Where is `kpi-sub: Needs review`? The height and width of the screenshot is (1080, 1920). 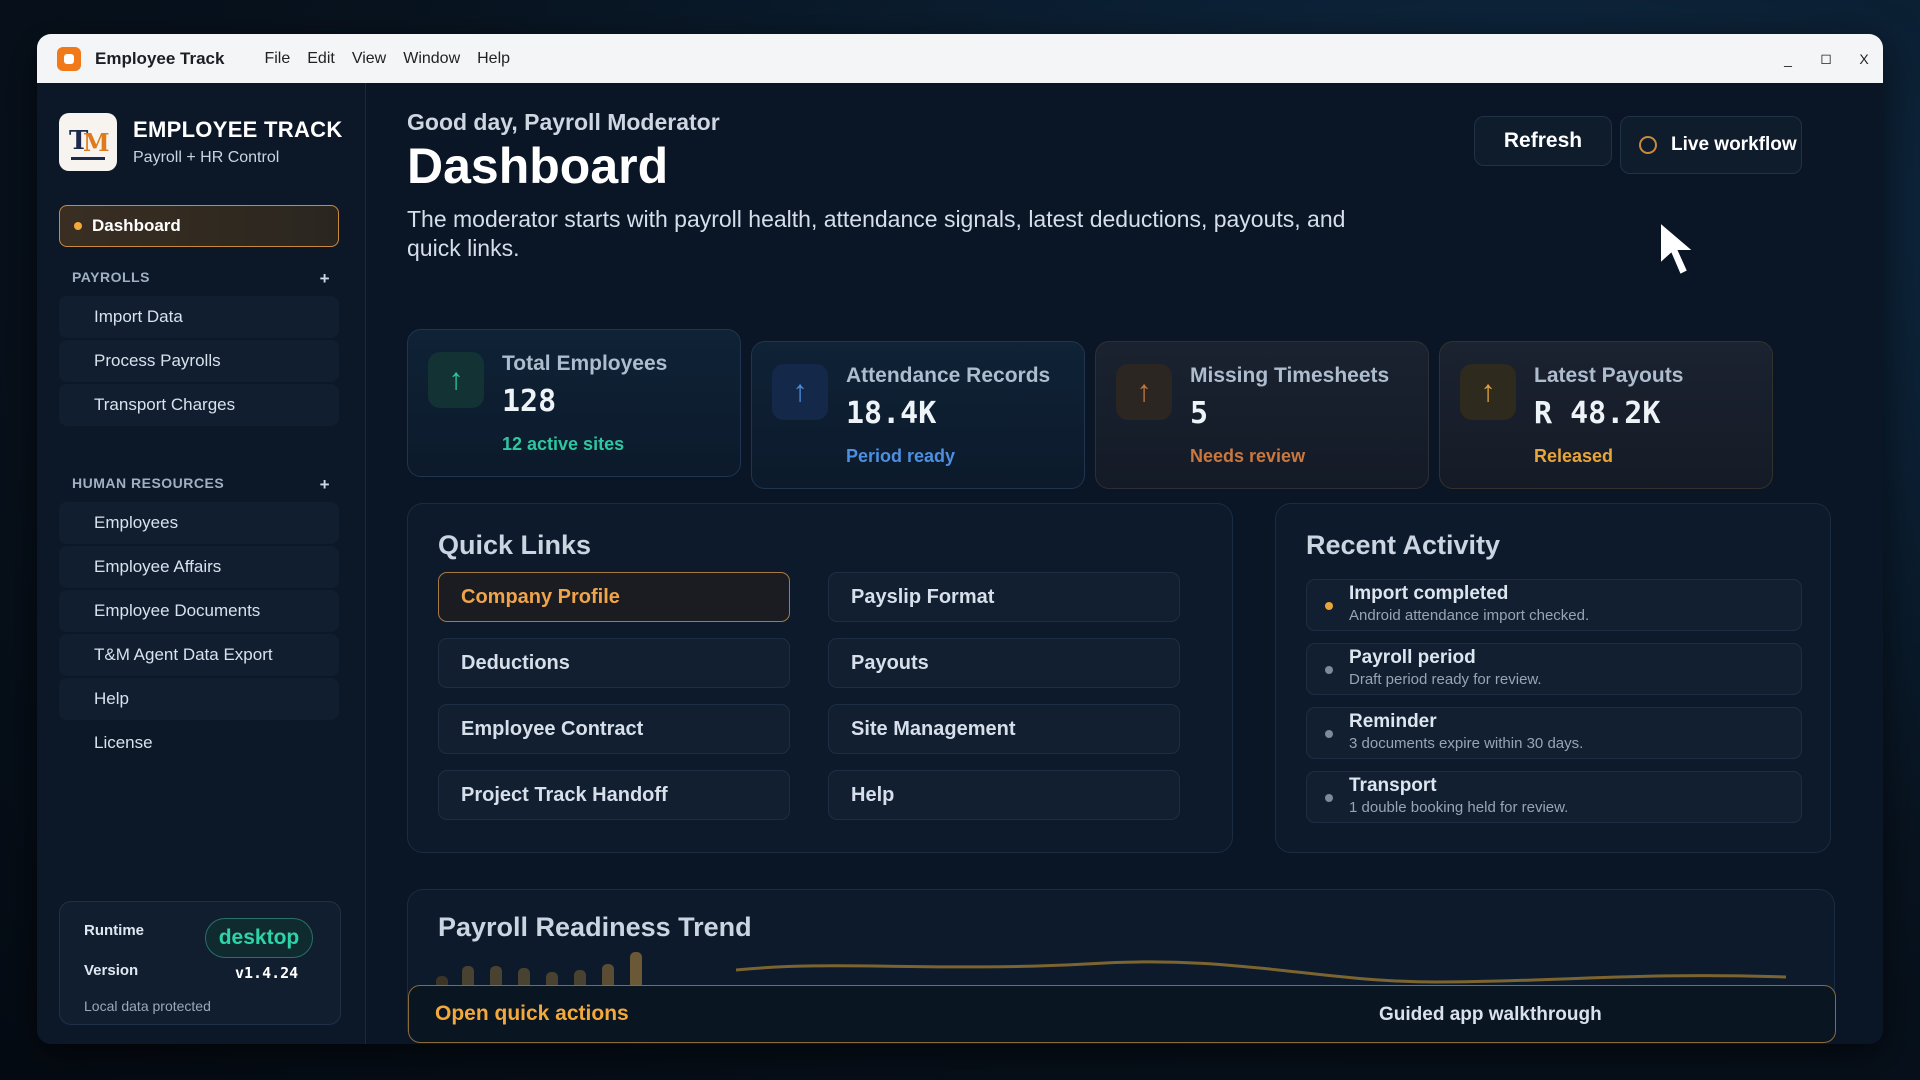 kpi-sub: Needs review is located at coordinates (1248, 456).